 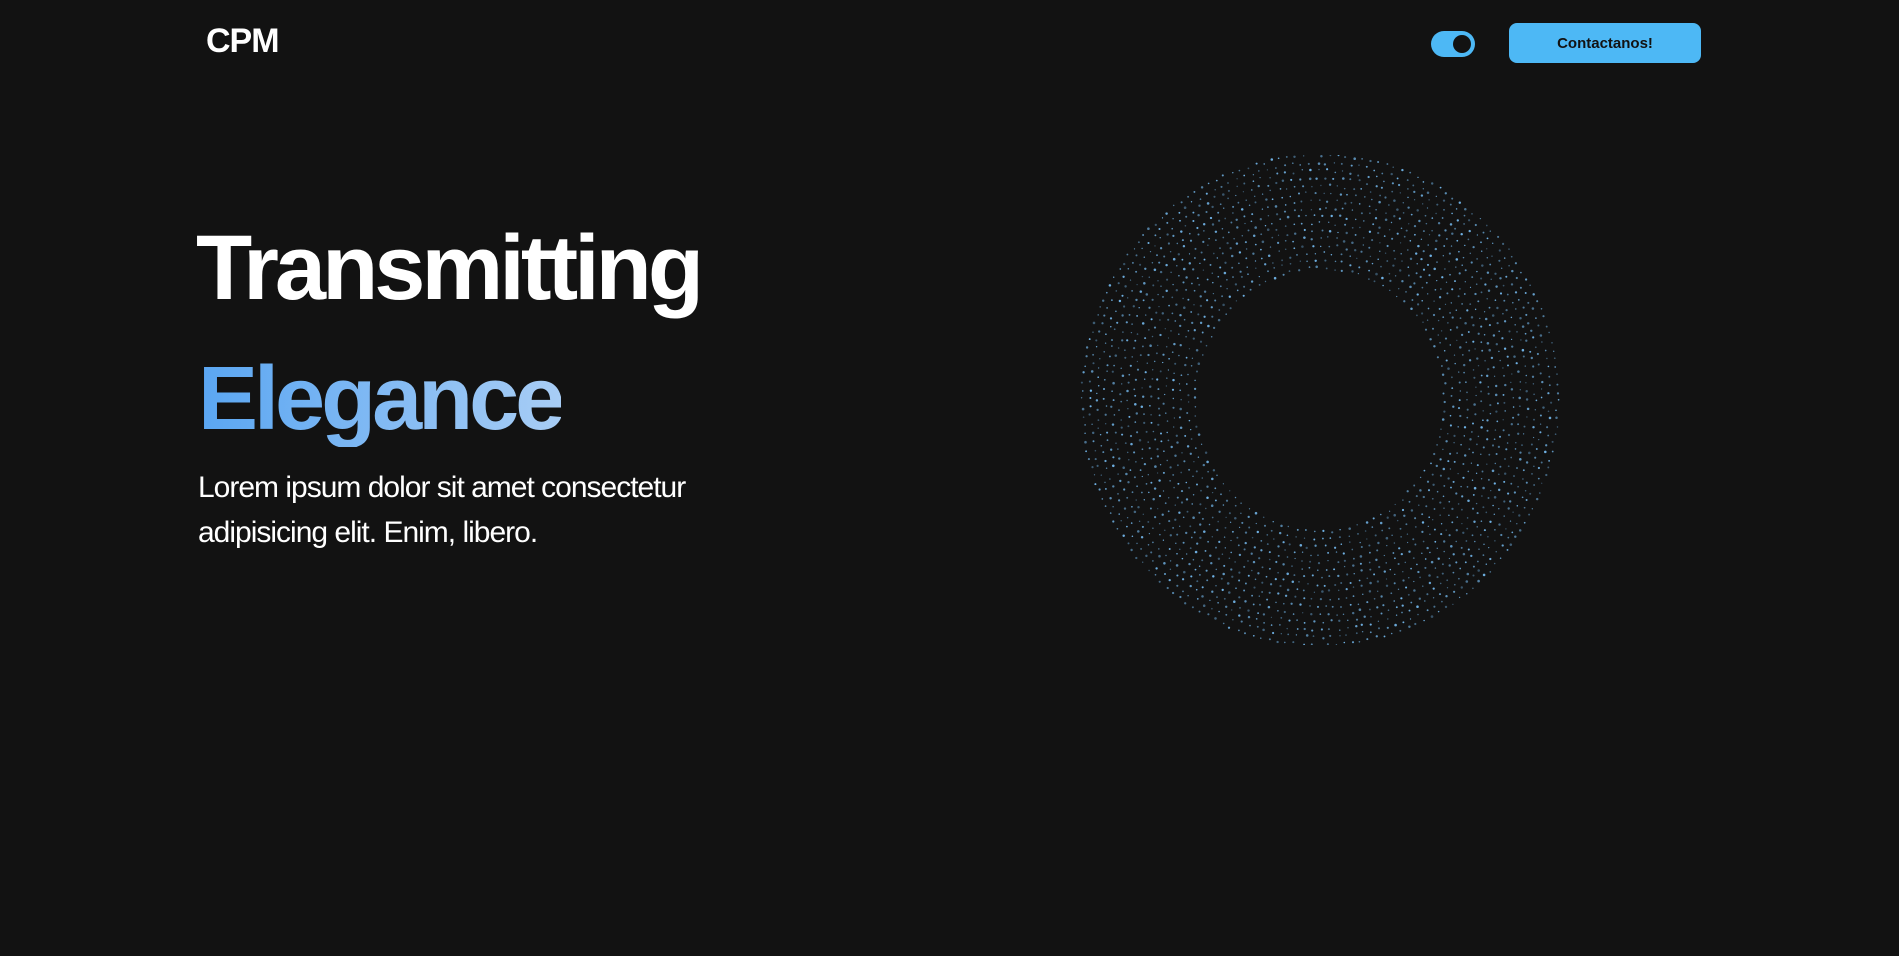 What do you see at coordinates (1453, 44) in the screenshot?
I see `theme-toggle` at bounding box center [1453, 44].